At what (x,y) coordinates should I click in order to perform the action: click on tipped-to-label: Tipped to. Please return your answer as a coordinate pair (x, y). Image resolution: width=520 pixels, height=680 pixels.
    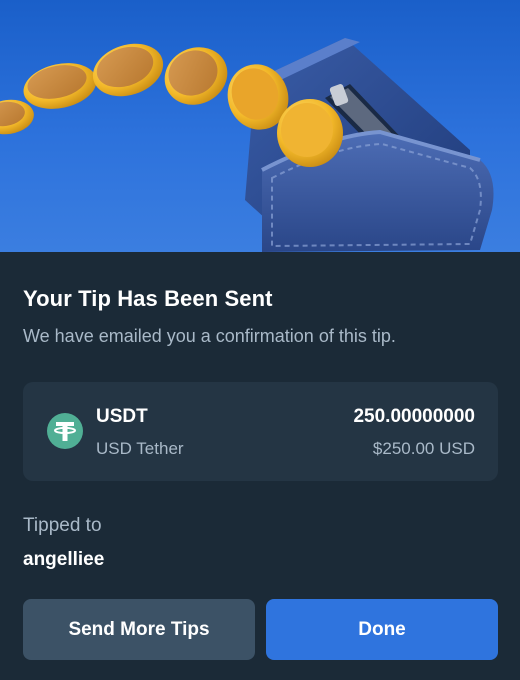
    Looking at the image, I should click on (62, 525).